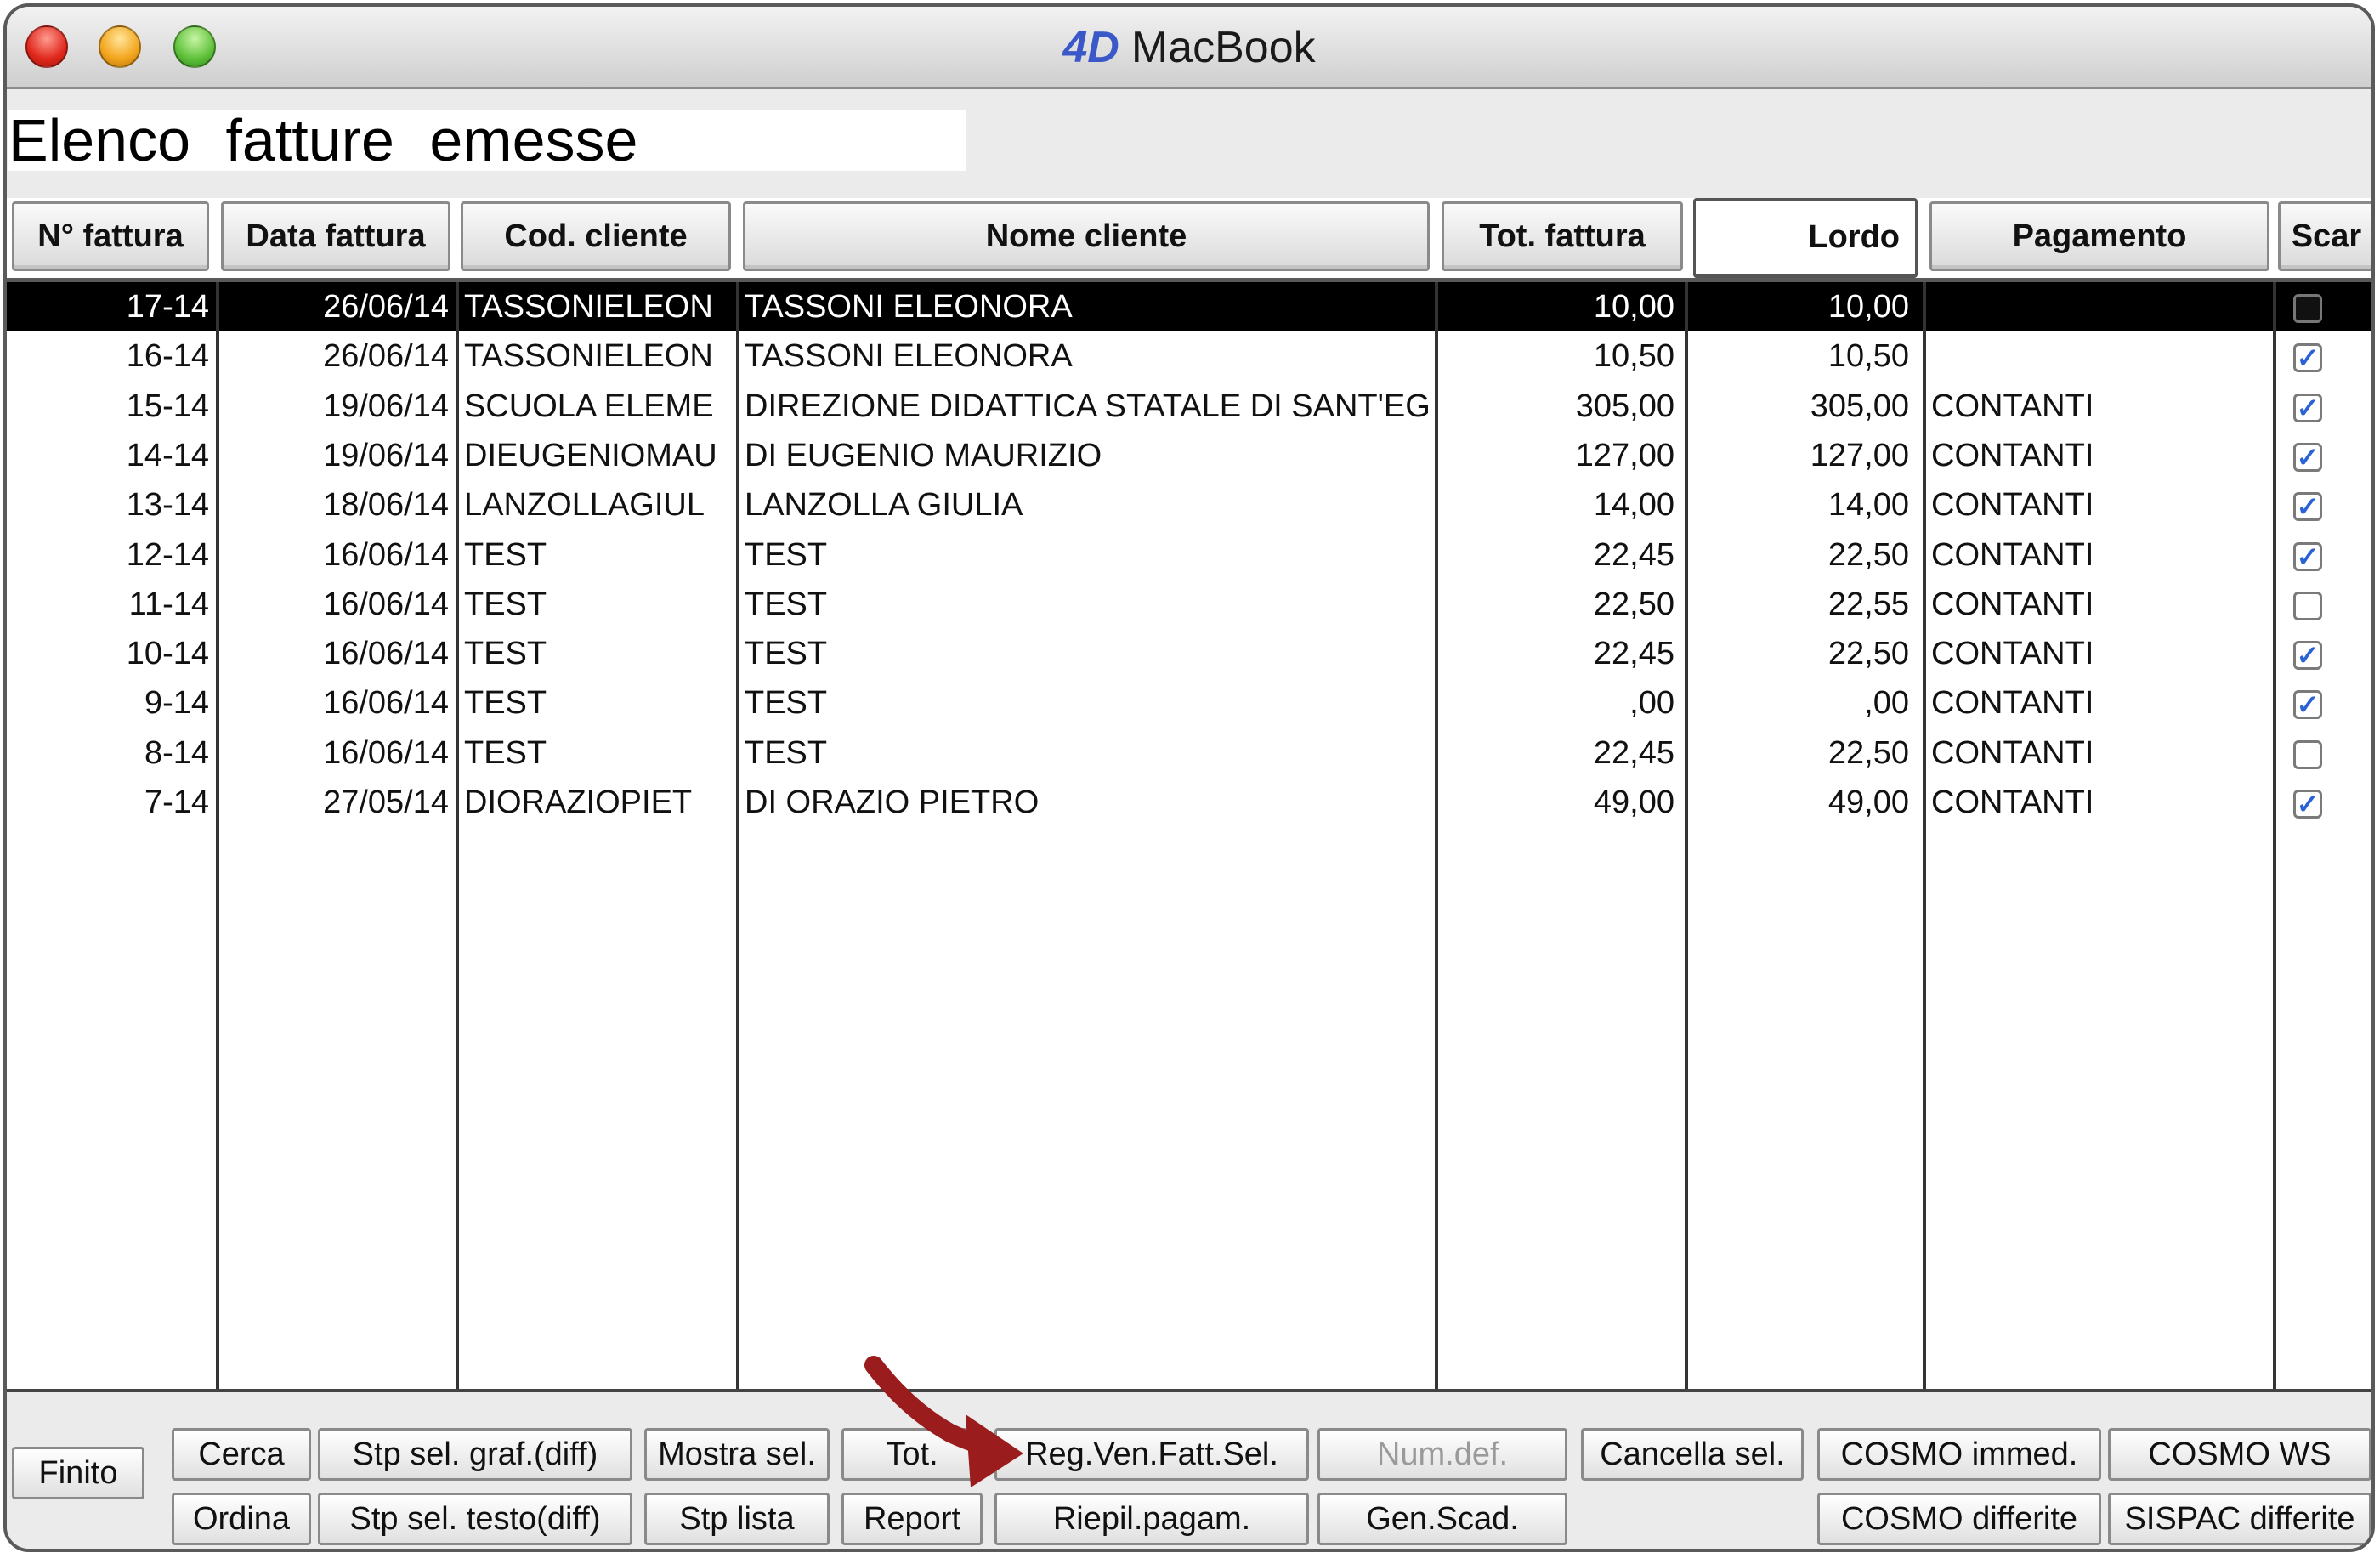 The height and width of the screenshot is (1558, 2380). Describe the element at coordinates (1151, 1519) in the screenshot. I see `riepil-pagam-button: Riepil.pagam.` at that location.